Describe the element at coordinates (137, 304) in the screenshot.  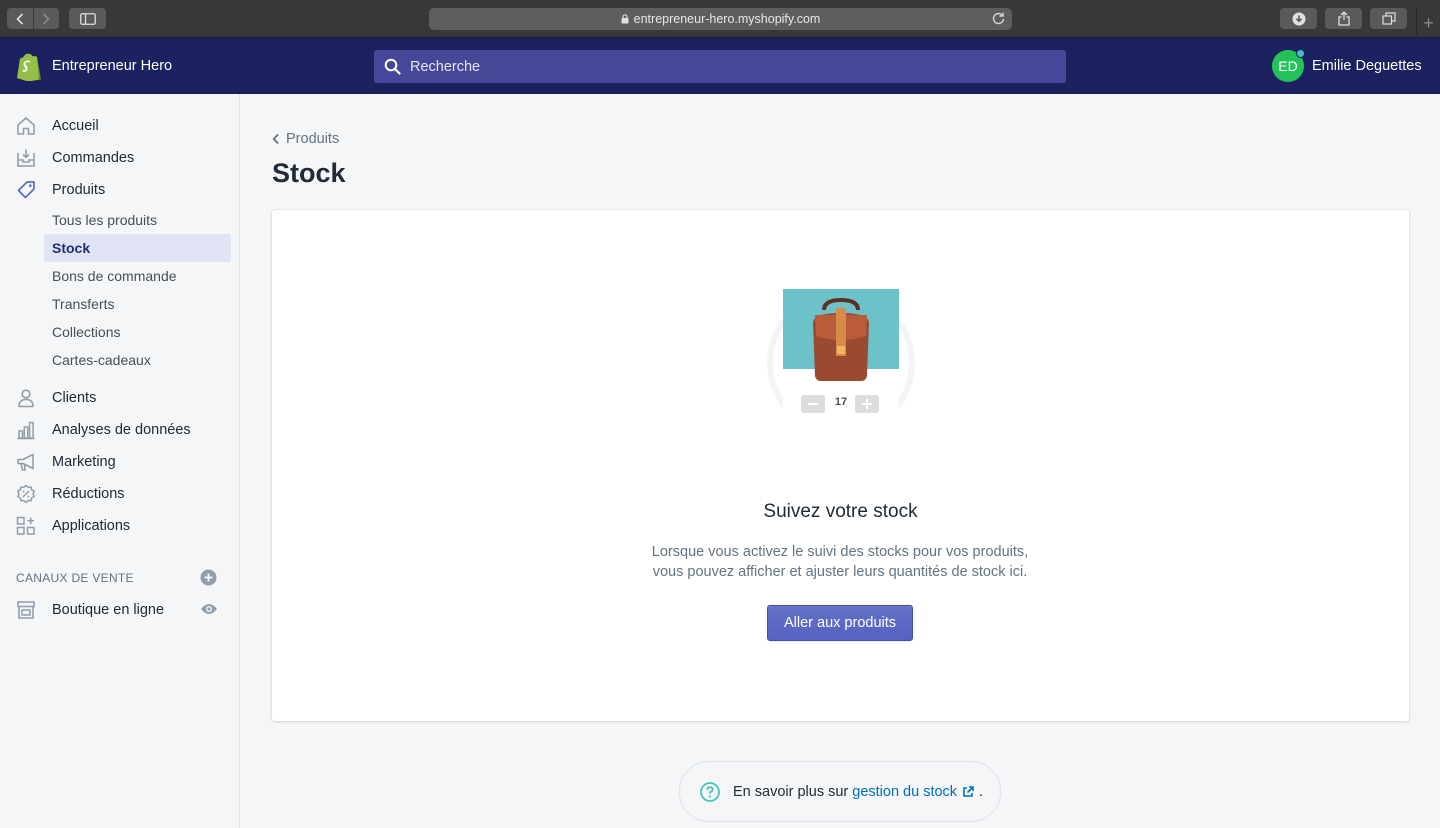
I see `sidebar-subitem-transferts: Transferts` at that location.